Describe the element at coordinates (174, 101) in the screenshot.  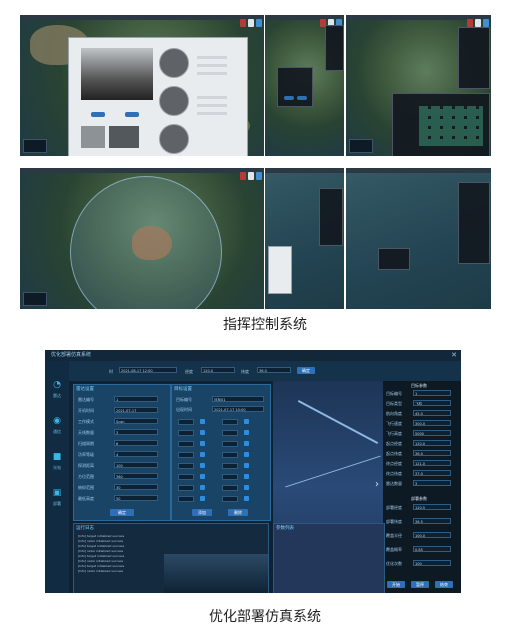
I see `tilt-dial` at that location.